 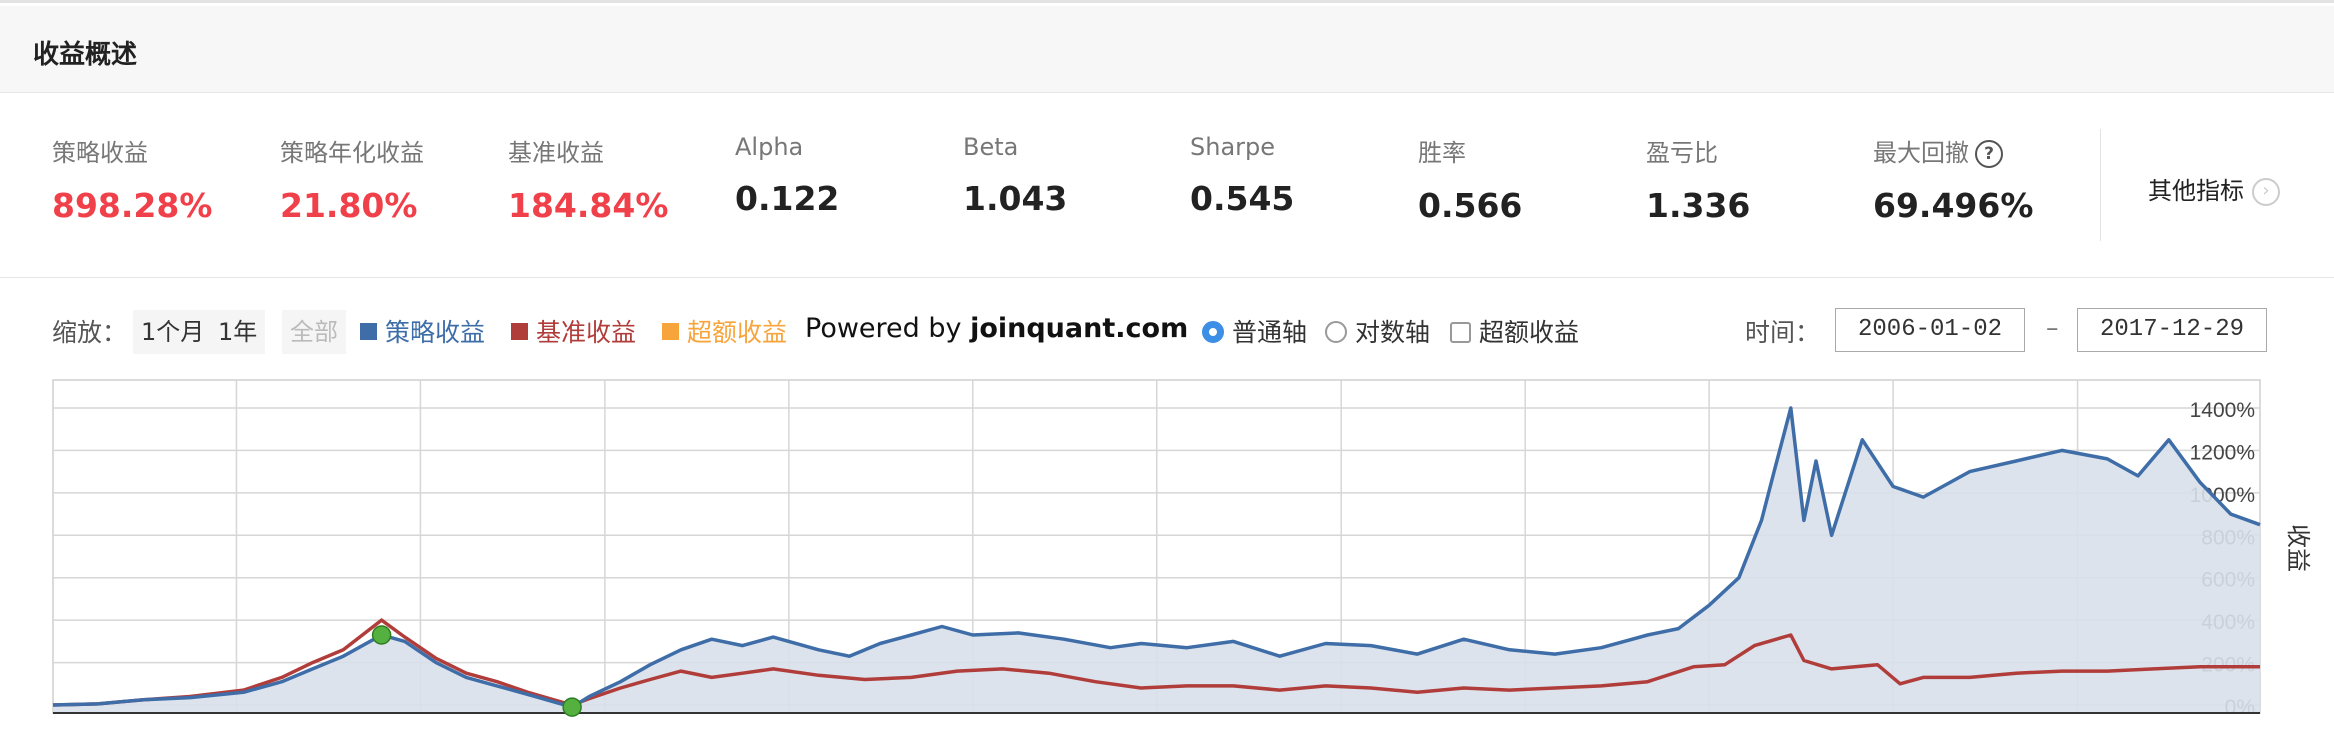 I want to click on y-tick-label: 1400%, so click(x=2222, y=410).